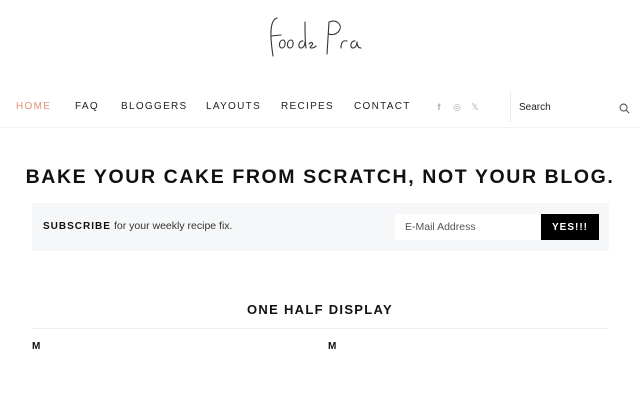 Image resolution: width=640 pixels, height=408 pixels. Describe the element at coordinates (382, 106) in the screenshot. I see `nav-item-contact: CONTACT` at that location.